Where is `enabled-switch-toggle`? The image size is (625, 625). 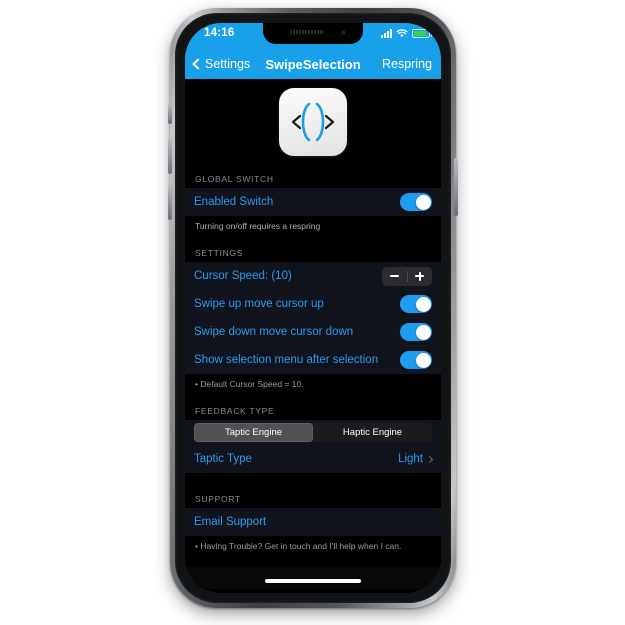
enabled-switch-toggle is located at coordinates (416, 202).